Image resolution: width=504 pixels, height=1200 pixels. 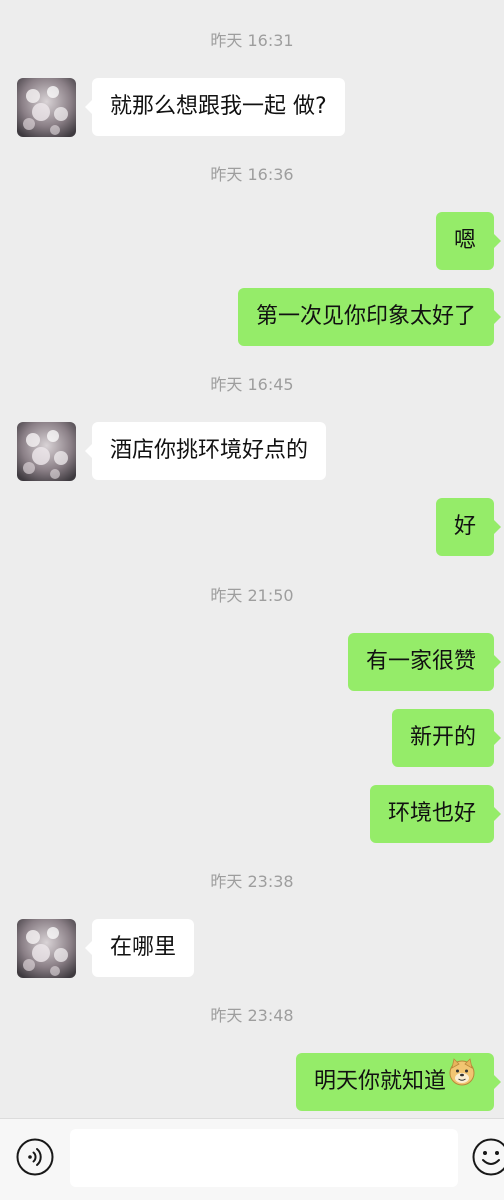 What do you see at coordinates (252, 1015) in the screenshot?
I see `timestamp: 昨天 23:48` at bounding box center [252, 1015].